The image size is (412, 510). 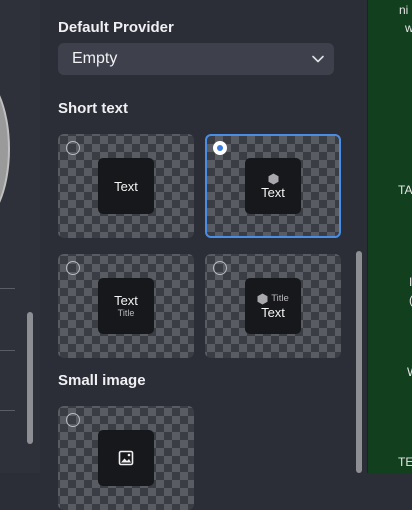 What do you see at coordinates (408, 28) in the screenshot?
I see `clipped-text: w` at bounding box center [408, 28].